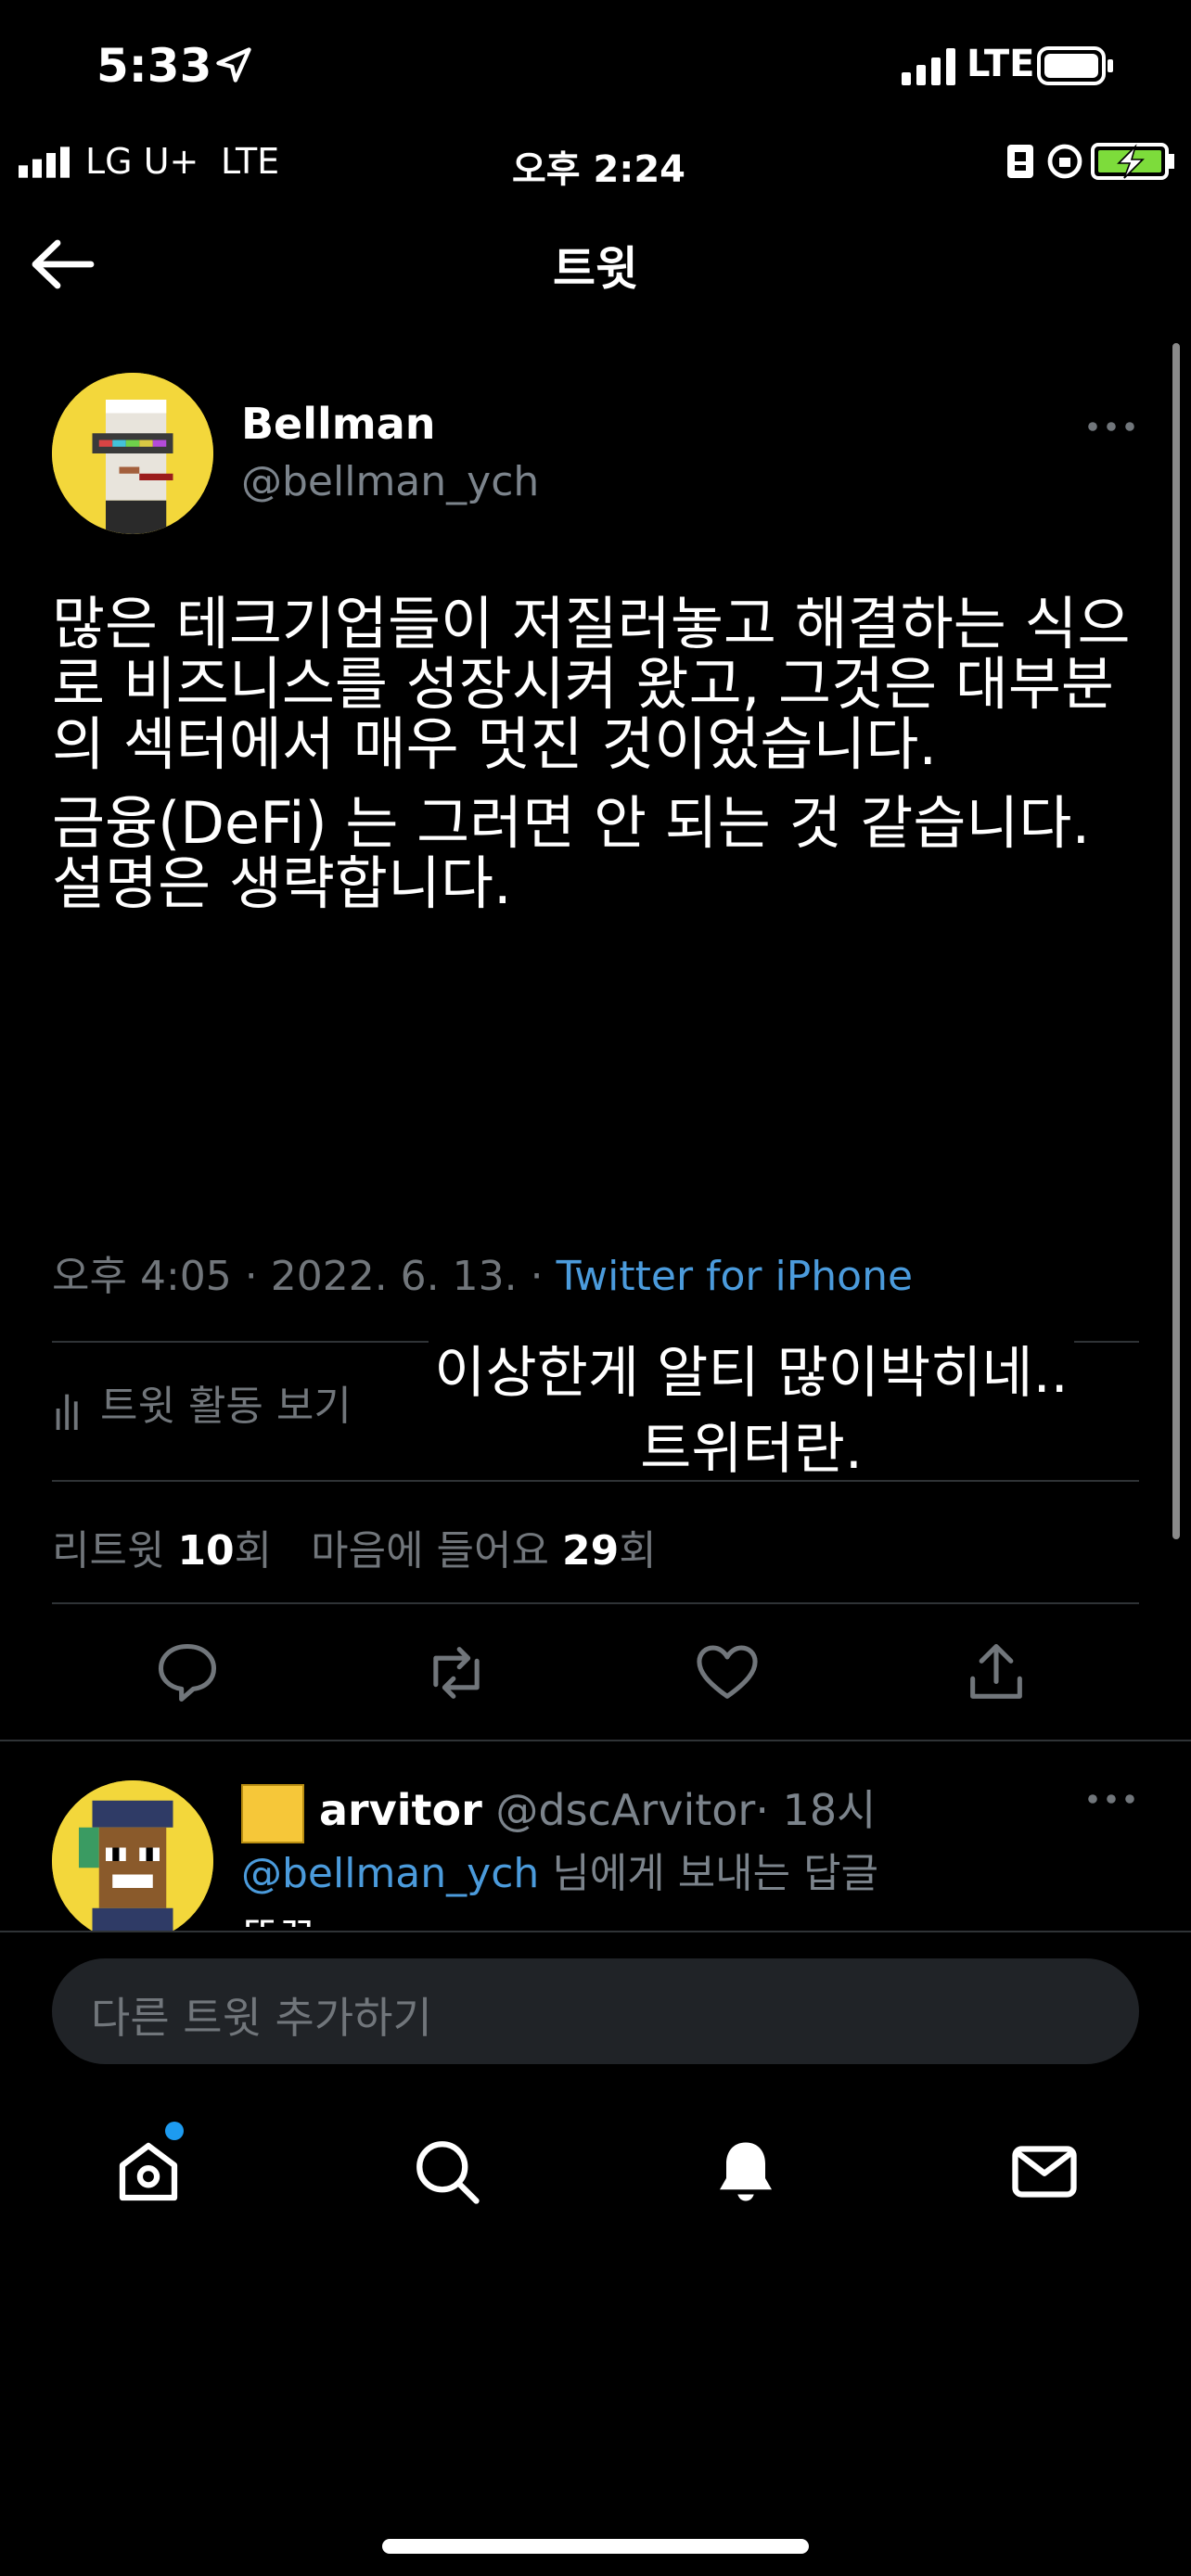 The height and width of the screenshot is (2576, 1191). What do you see at coordinates (206, 1551) in the screenshot?
I see `retweet-count: 10` at bounding box center [206, 1551].